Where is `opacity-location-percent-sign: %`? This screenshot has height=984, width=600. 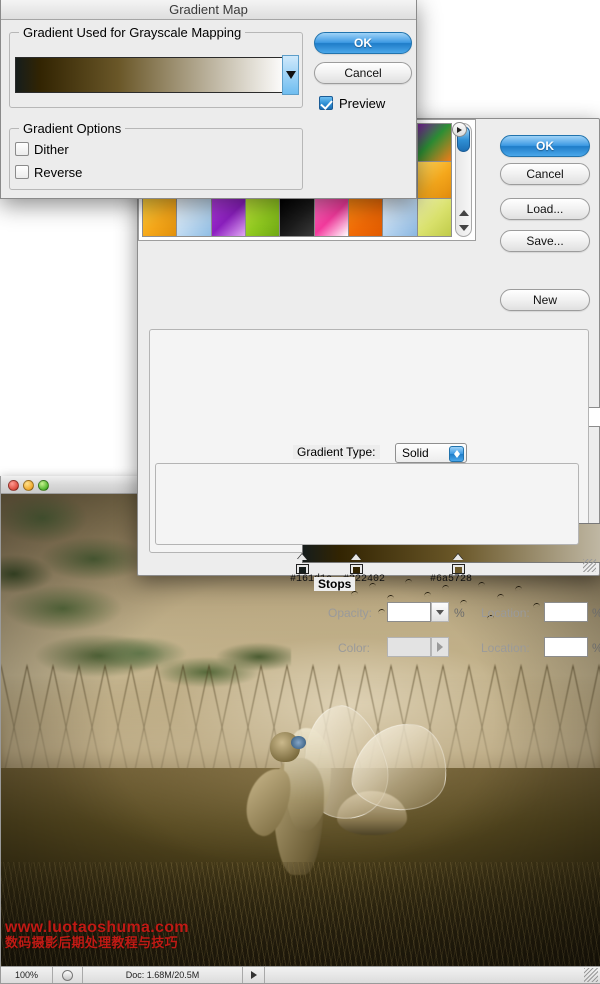
opacity-location-percent-sign: % is located at coordinates (596, 613).